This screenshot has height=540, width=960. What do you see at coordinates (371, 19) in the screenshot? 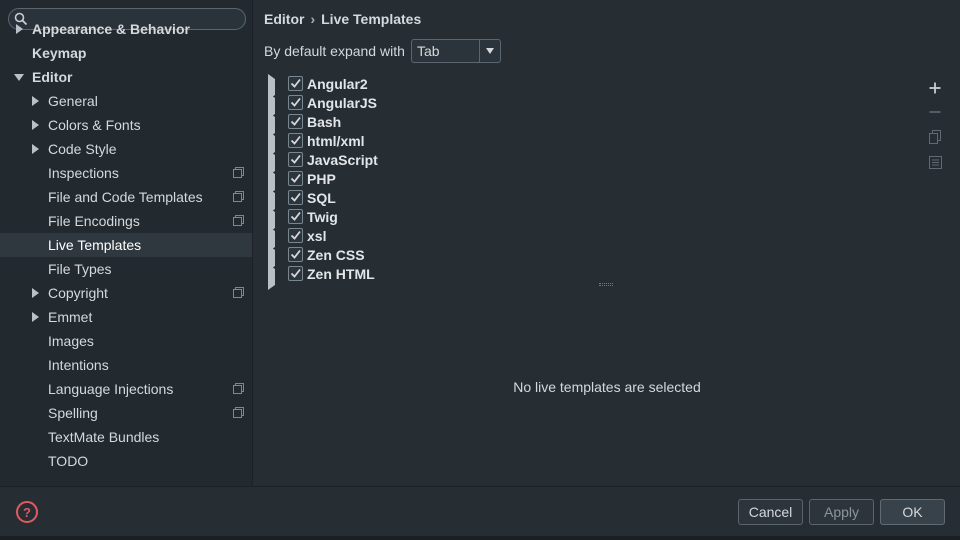
I see `breadcrumb-current: Live Templates` at bounding box center [371, 19].